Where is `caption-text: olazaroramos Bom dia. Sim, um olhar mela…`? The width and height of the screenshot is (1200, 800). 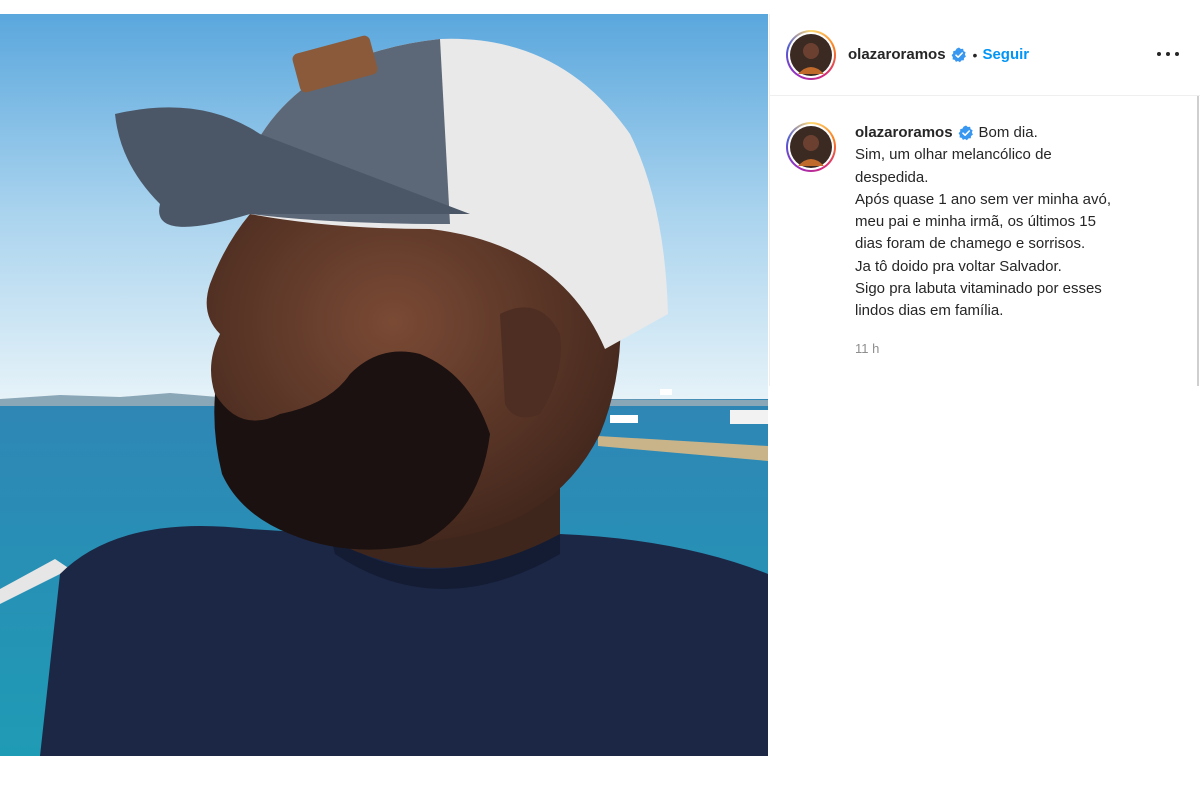
caption-text: olazaroramos Bom dia. Sim, um olhar mela… is located at coordinates (1015, 241).